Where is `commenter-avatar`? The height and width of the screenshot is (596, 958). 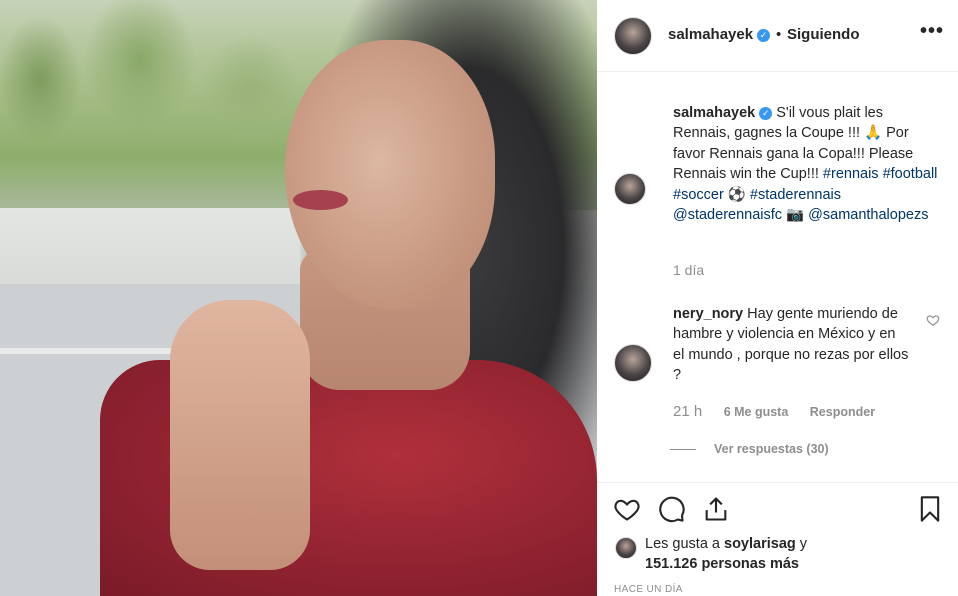
commenter-avatar is located at coordinates (633, 363).